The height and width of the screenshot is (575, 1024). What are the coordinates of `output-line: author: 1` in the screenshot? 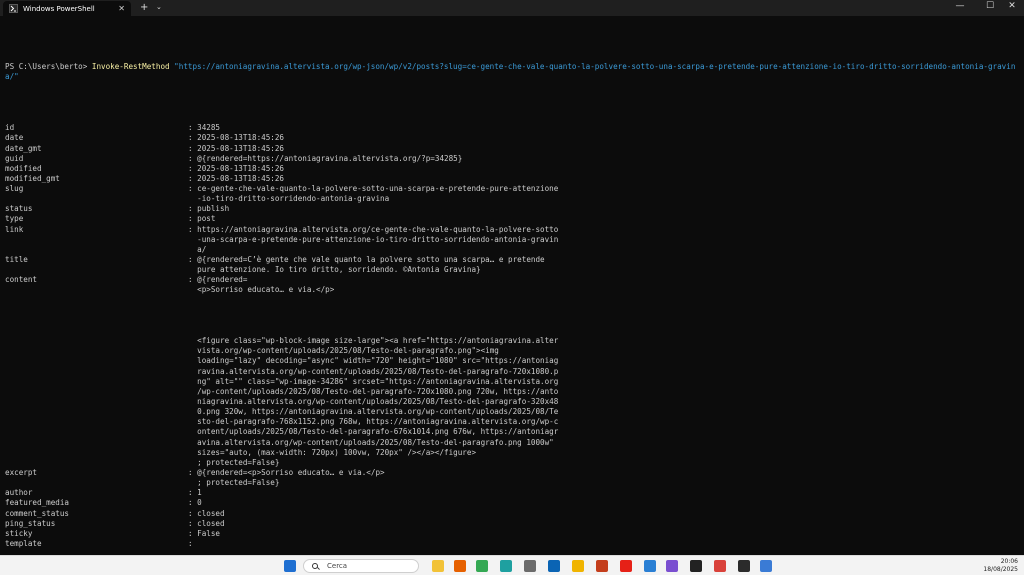 It's located at (512, 493).